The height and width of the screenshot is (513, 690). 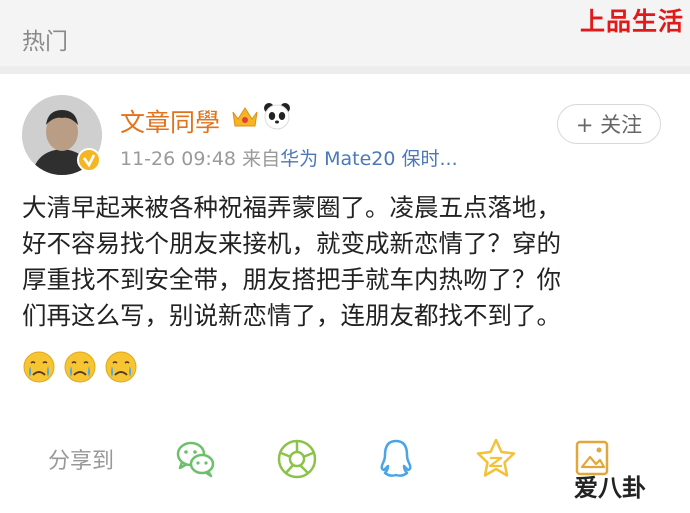 I want to click on post-timestamp: 11-26 09:48, so click(x=178, y=159).